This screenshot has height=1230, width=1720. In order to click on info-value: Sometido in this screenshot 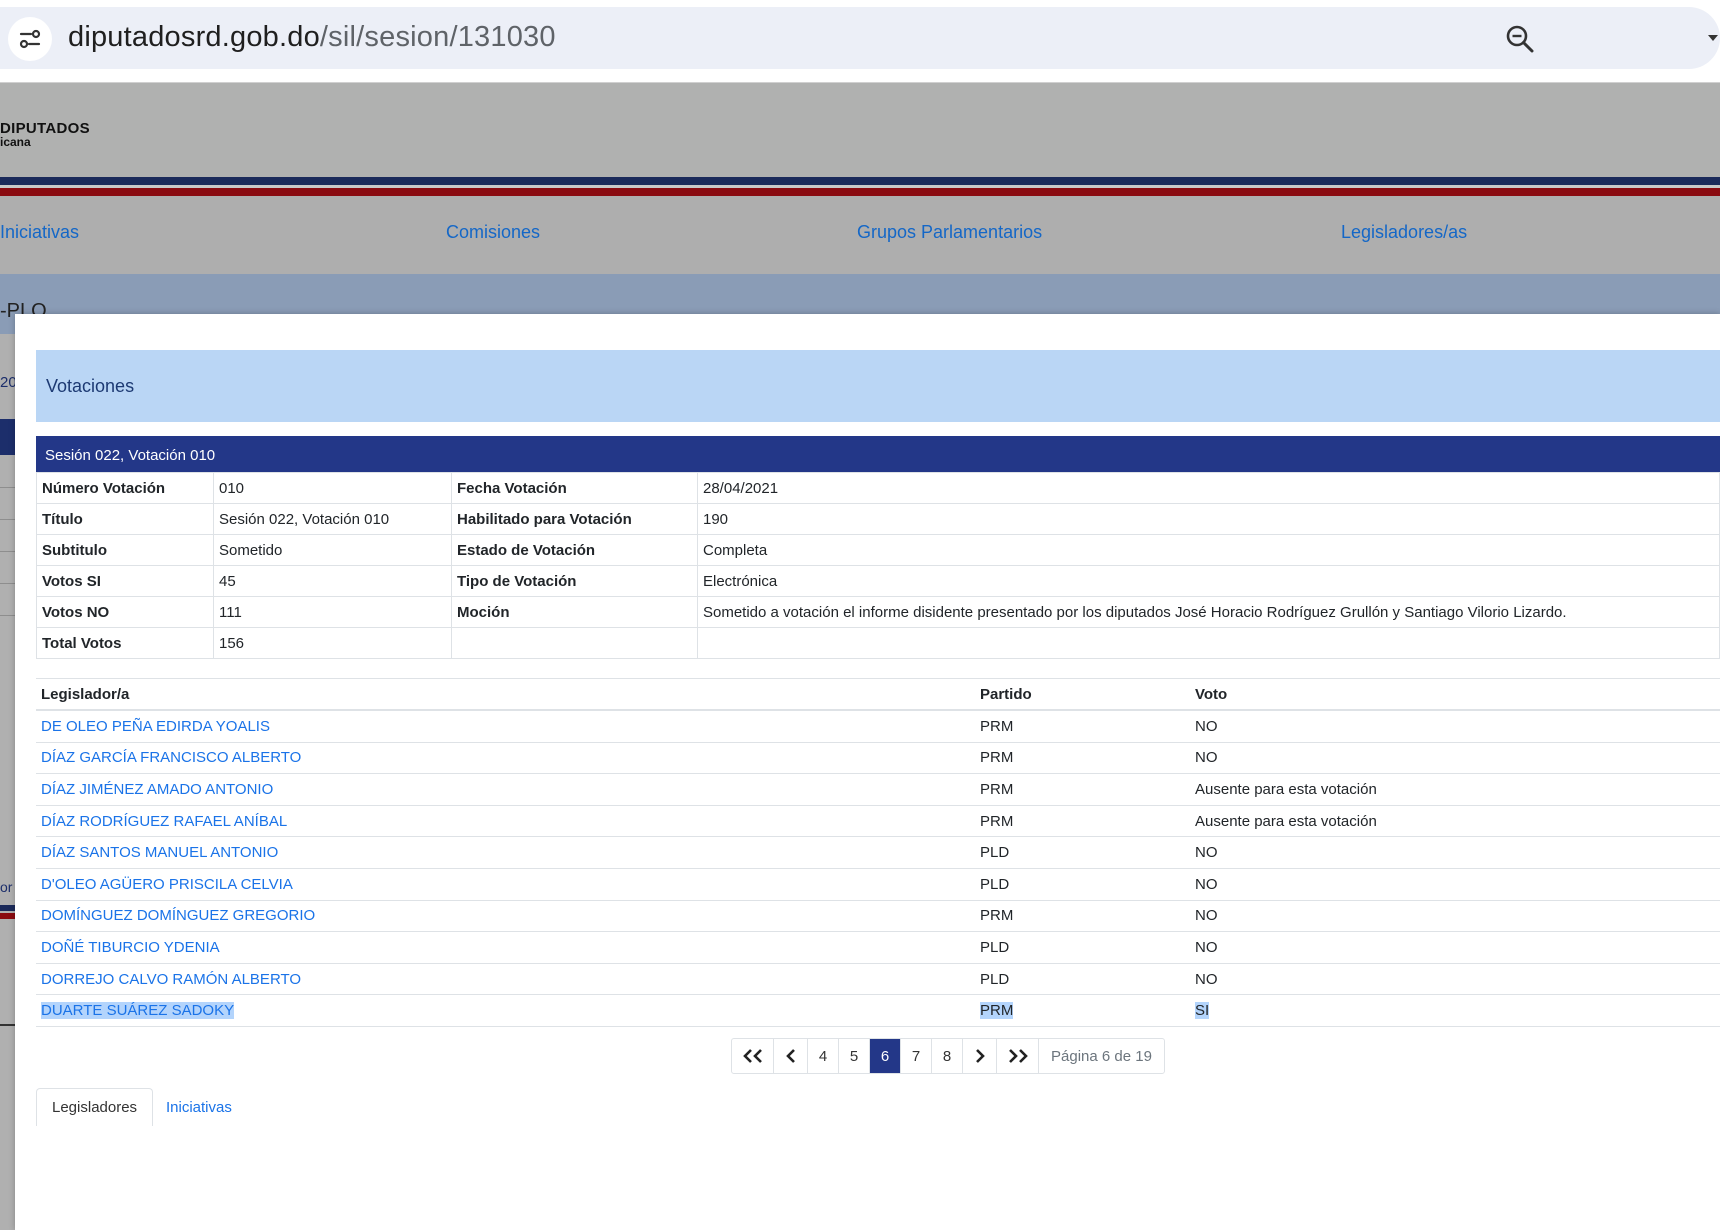, I will do `click(332, 550)`.